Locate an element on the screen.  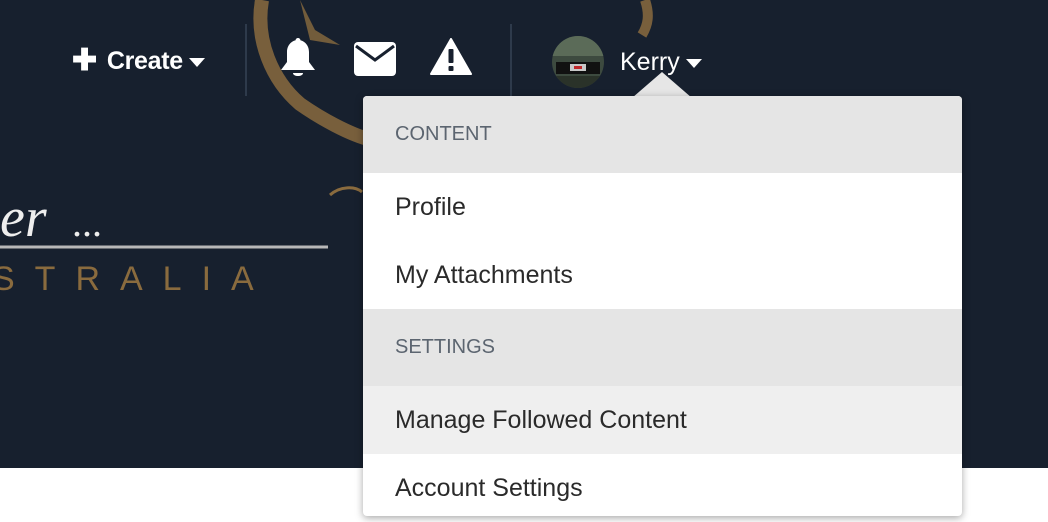
section-heading-settings: SETTINGS is located at coordinates (662, 347).